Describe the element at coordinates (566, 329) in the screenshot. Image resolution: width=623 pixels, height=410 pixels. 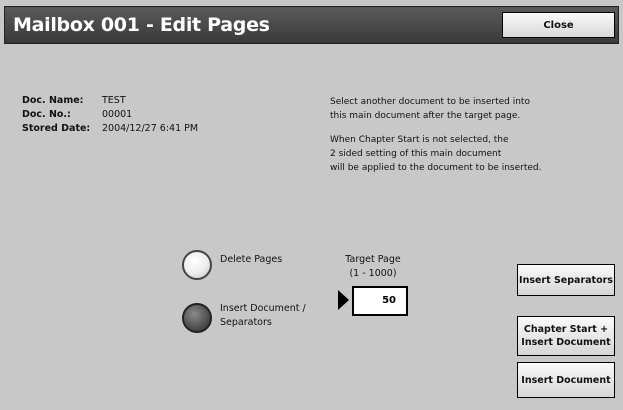
I see `chapter-line-1: Chapter Start +` at that location.